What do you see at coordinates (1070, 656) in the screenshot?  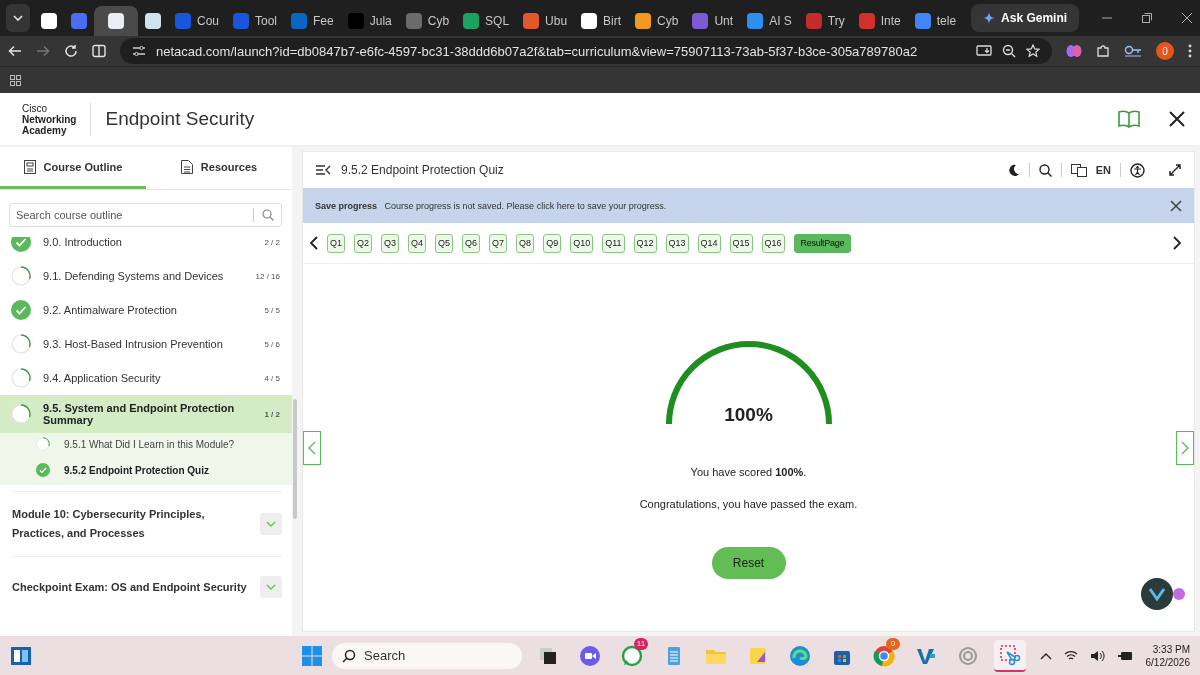 I see `wifi-icon` at bounding box center [1070, 656].